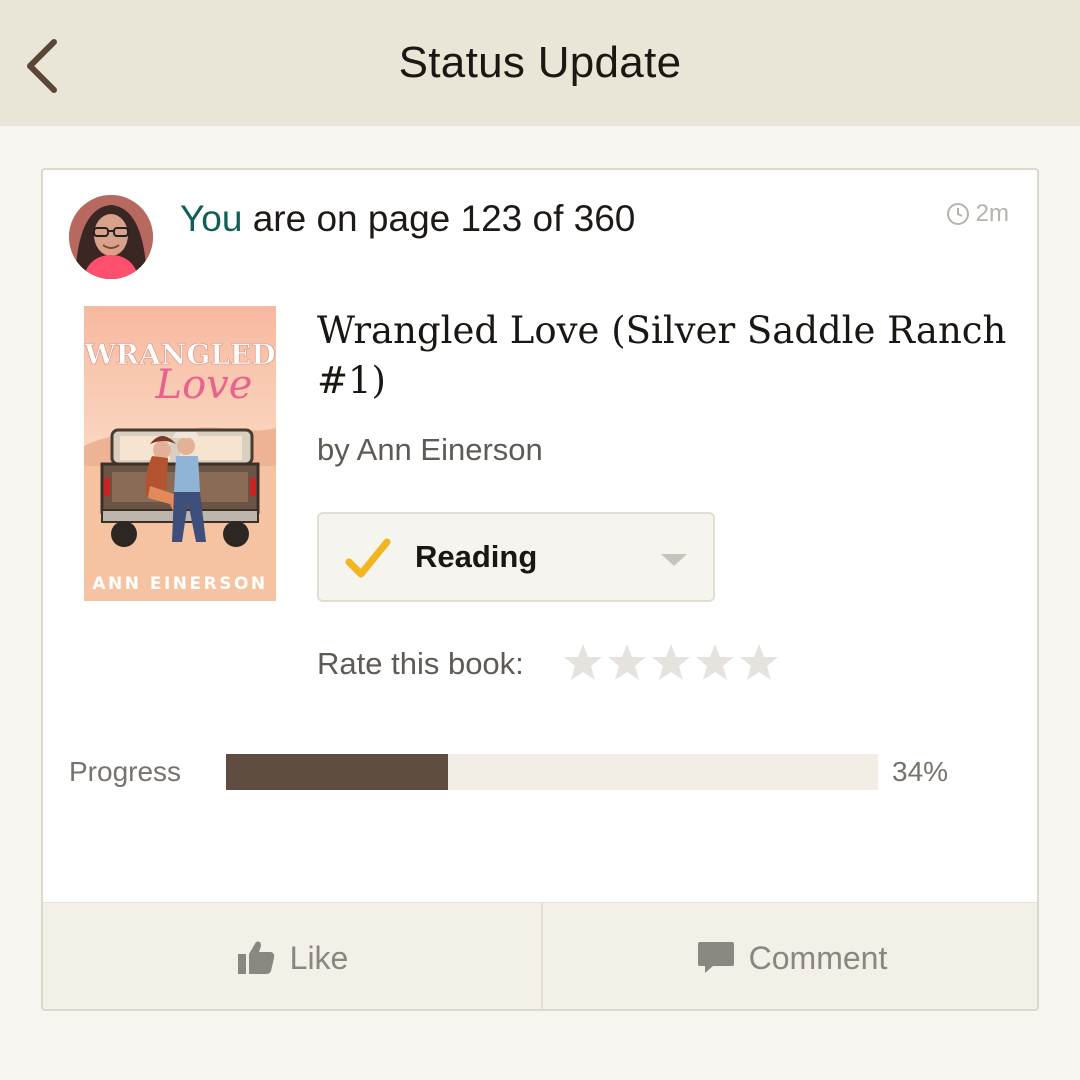  I want to click on cover-author: ANN EINERSON, so click(179, 584).